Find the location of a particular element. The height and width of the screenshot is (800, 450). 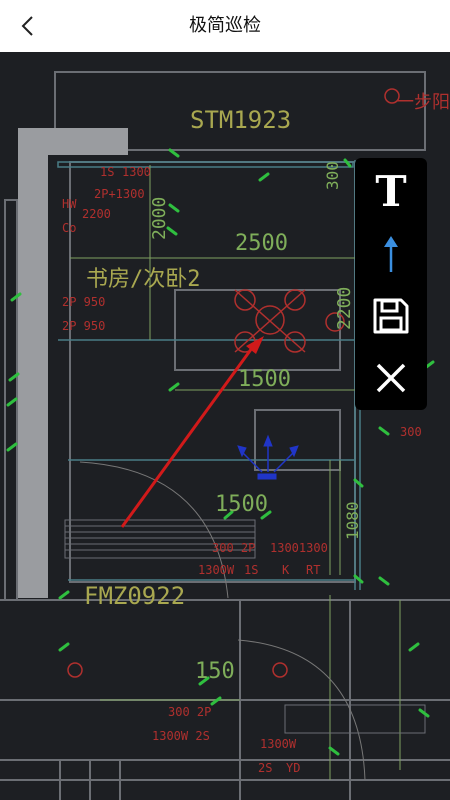

tag-co: Co is located at coordinates (69, 228).